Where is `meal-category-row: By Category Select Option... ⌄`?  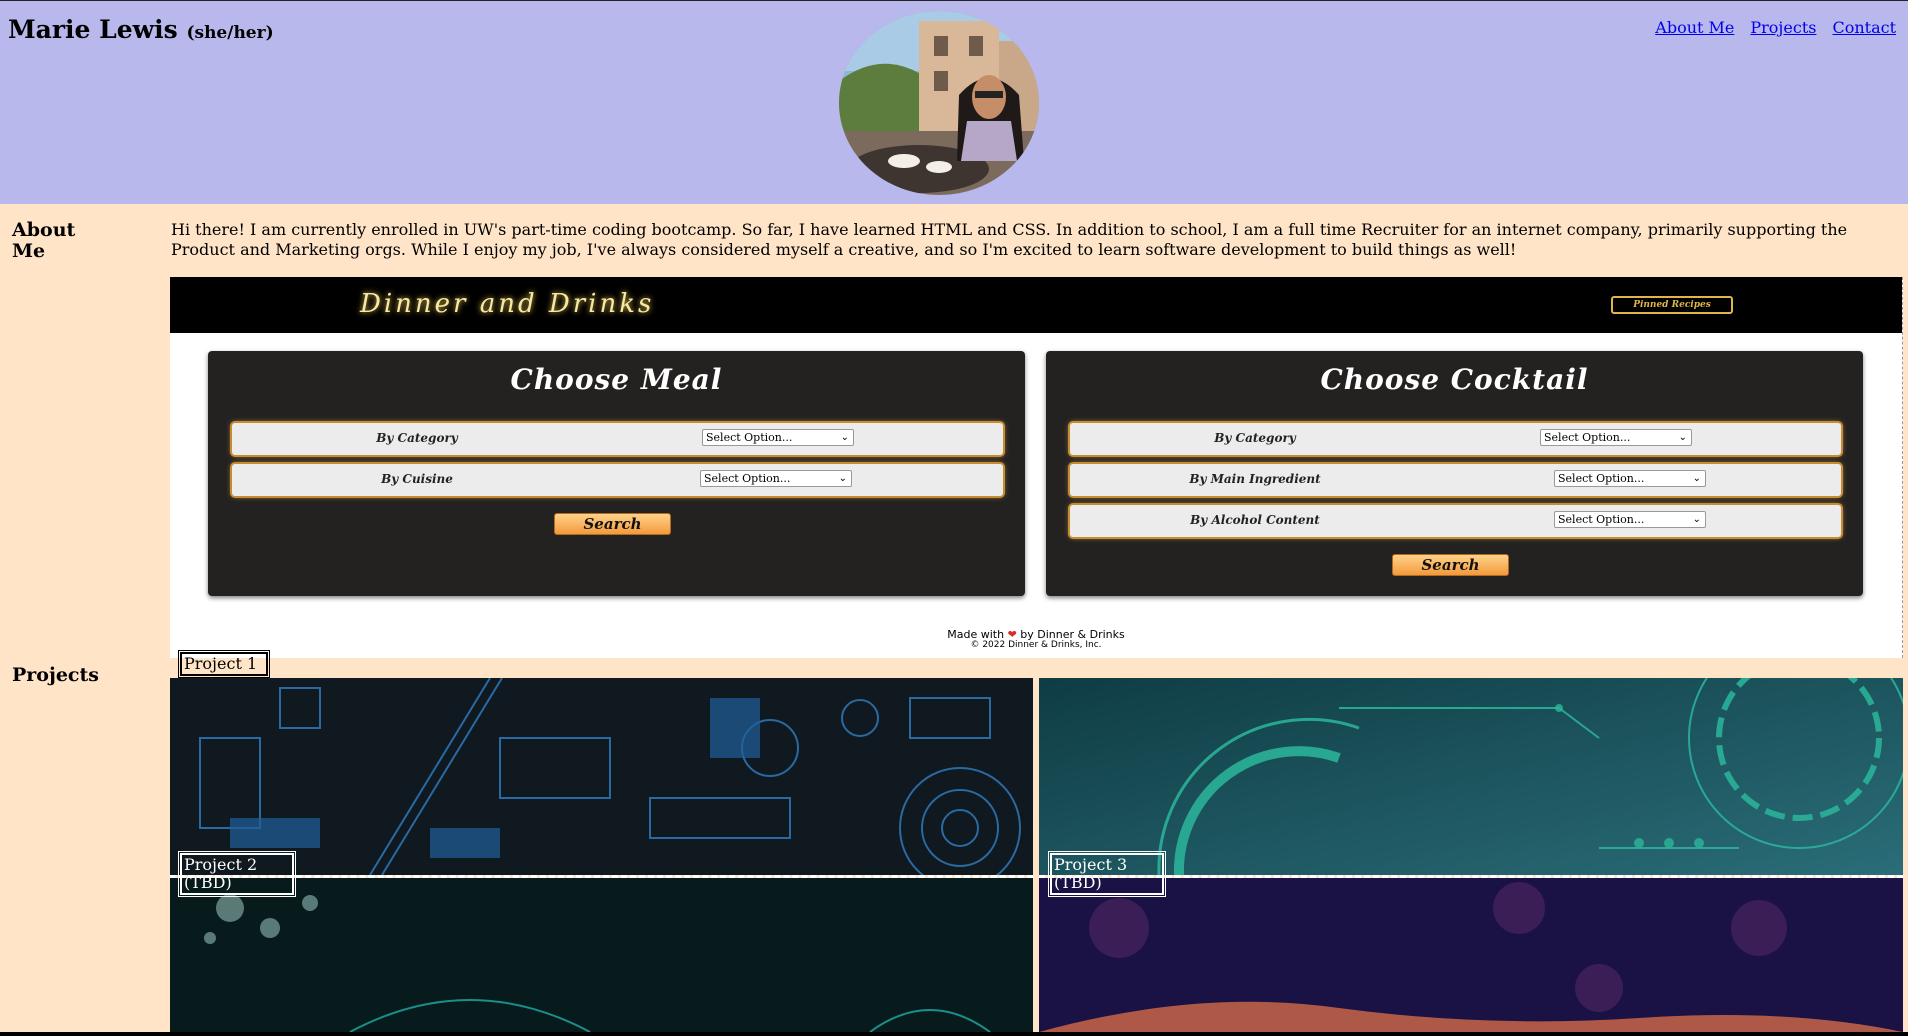
meal-category-row: By Category Select Option... ⌄ is located at coordinates (617, 439).